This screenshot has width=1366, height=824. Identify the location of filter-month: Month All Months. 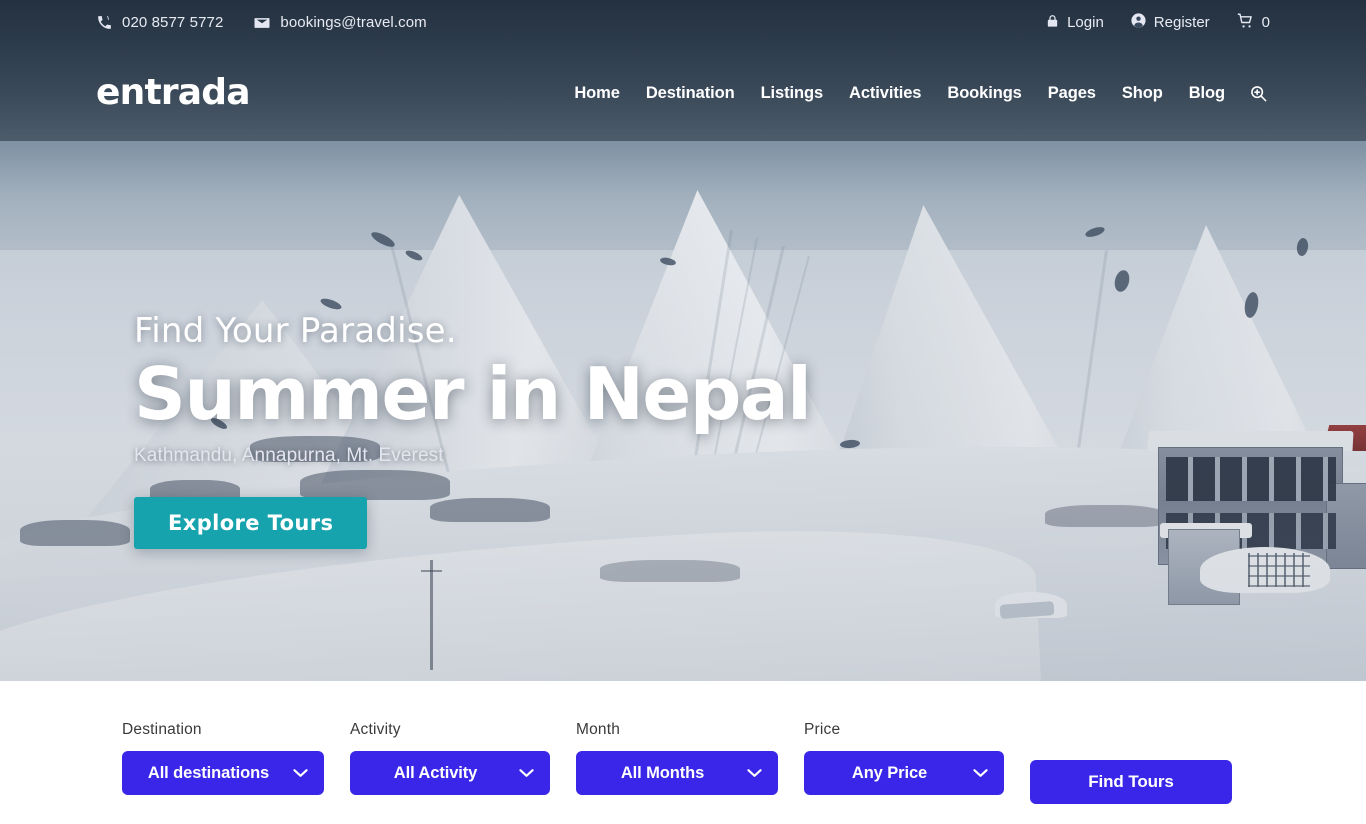
(677, 758).